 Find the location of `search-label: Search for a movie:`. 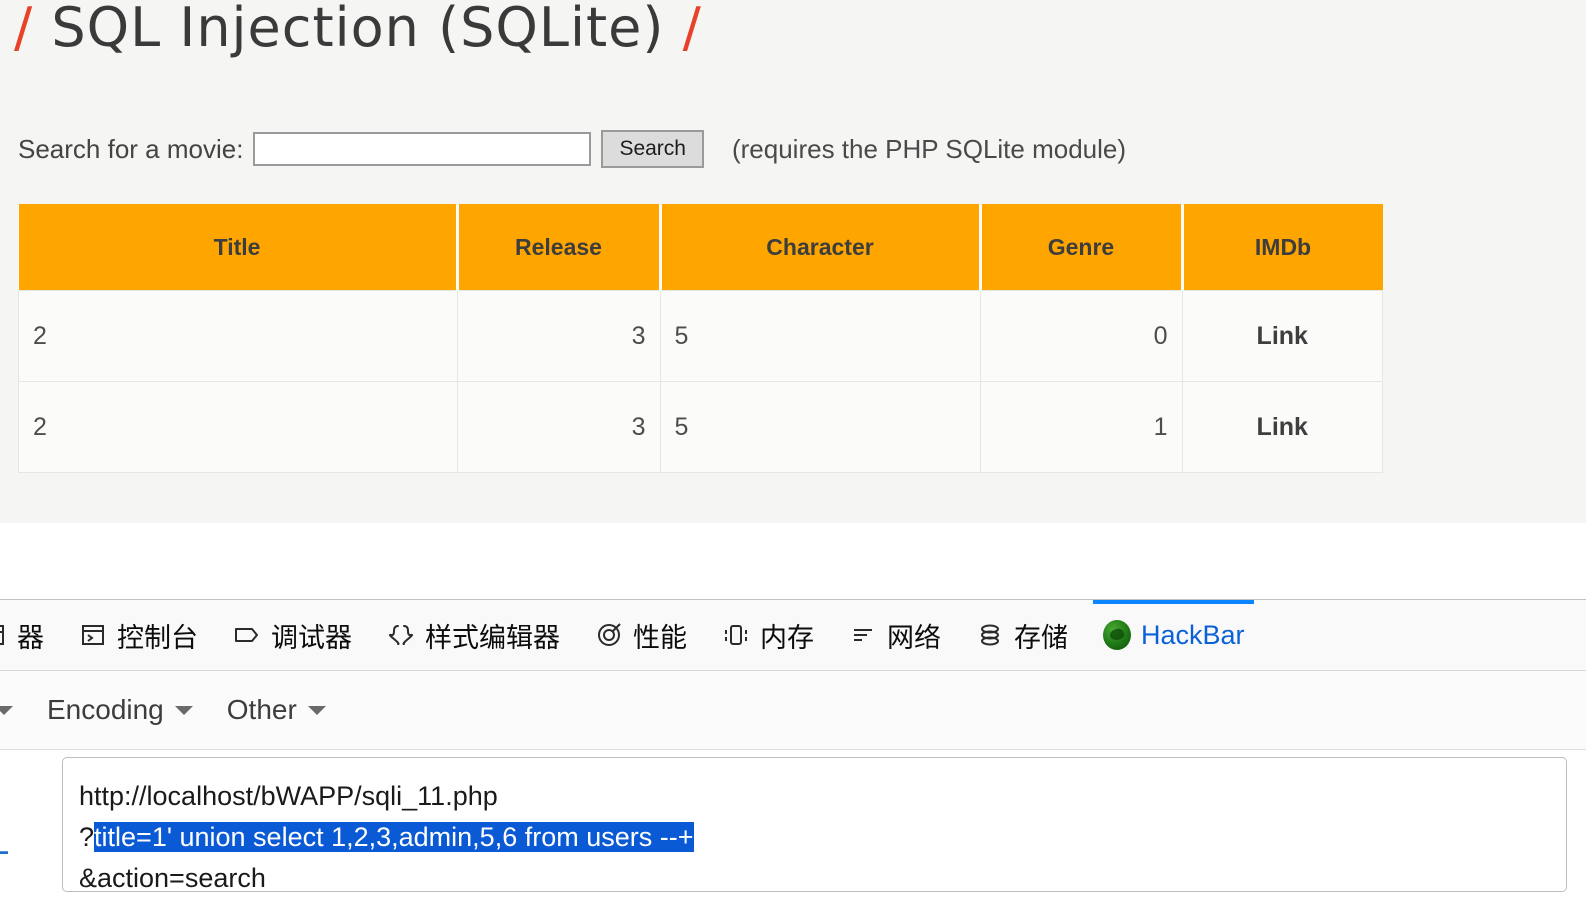

search-label: Search for a movie: is located at coordinates (131, 148).